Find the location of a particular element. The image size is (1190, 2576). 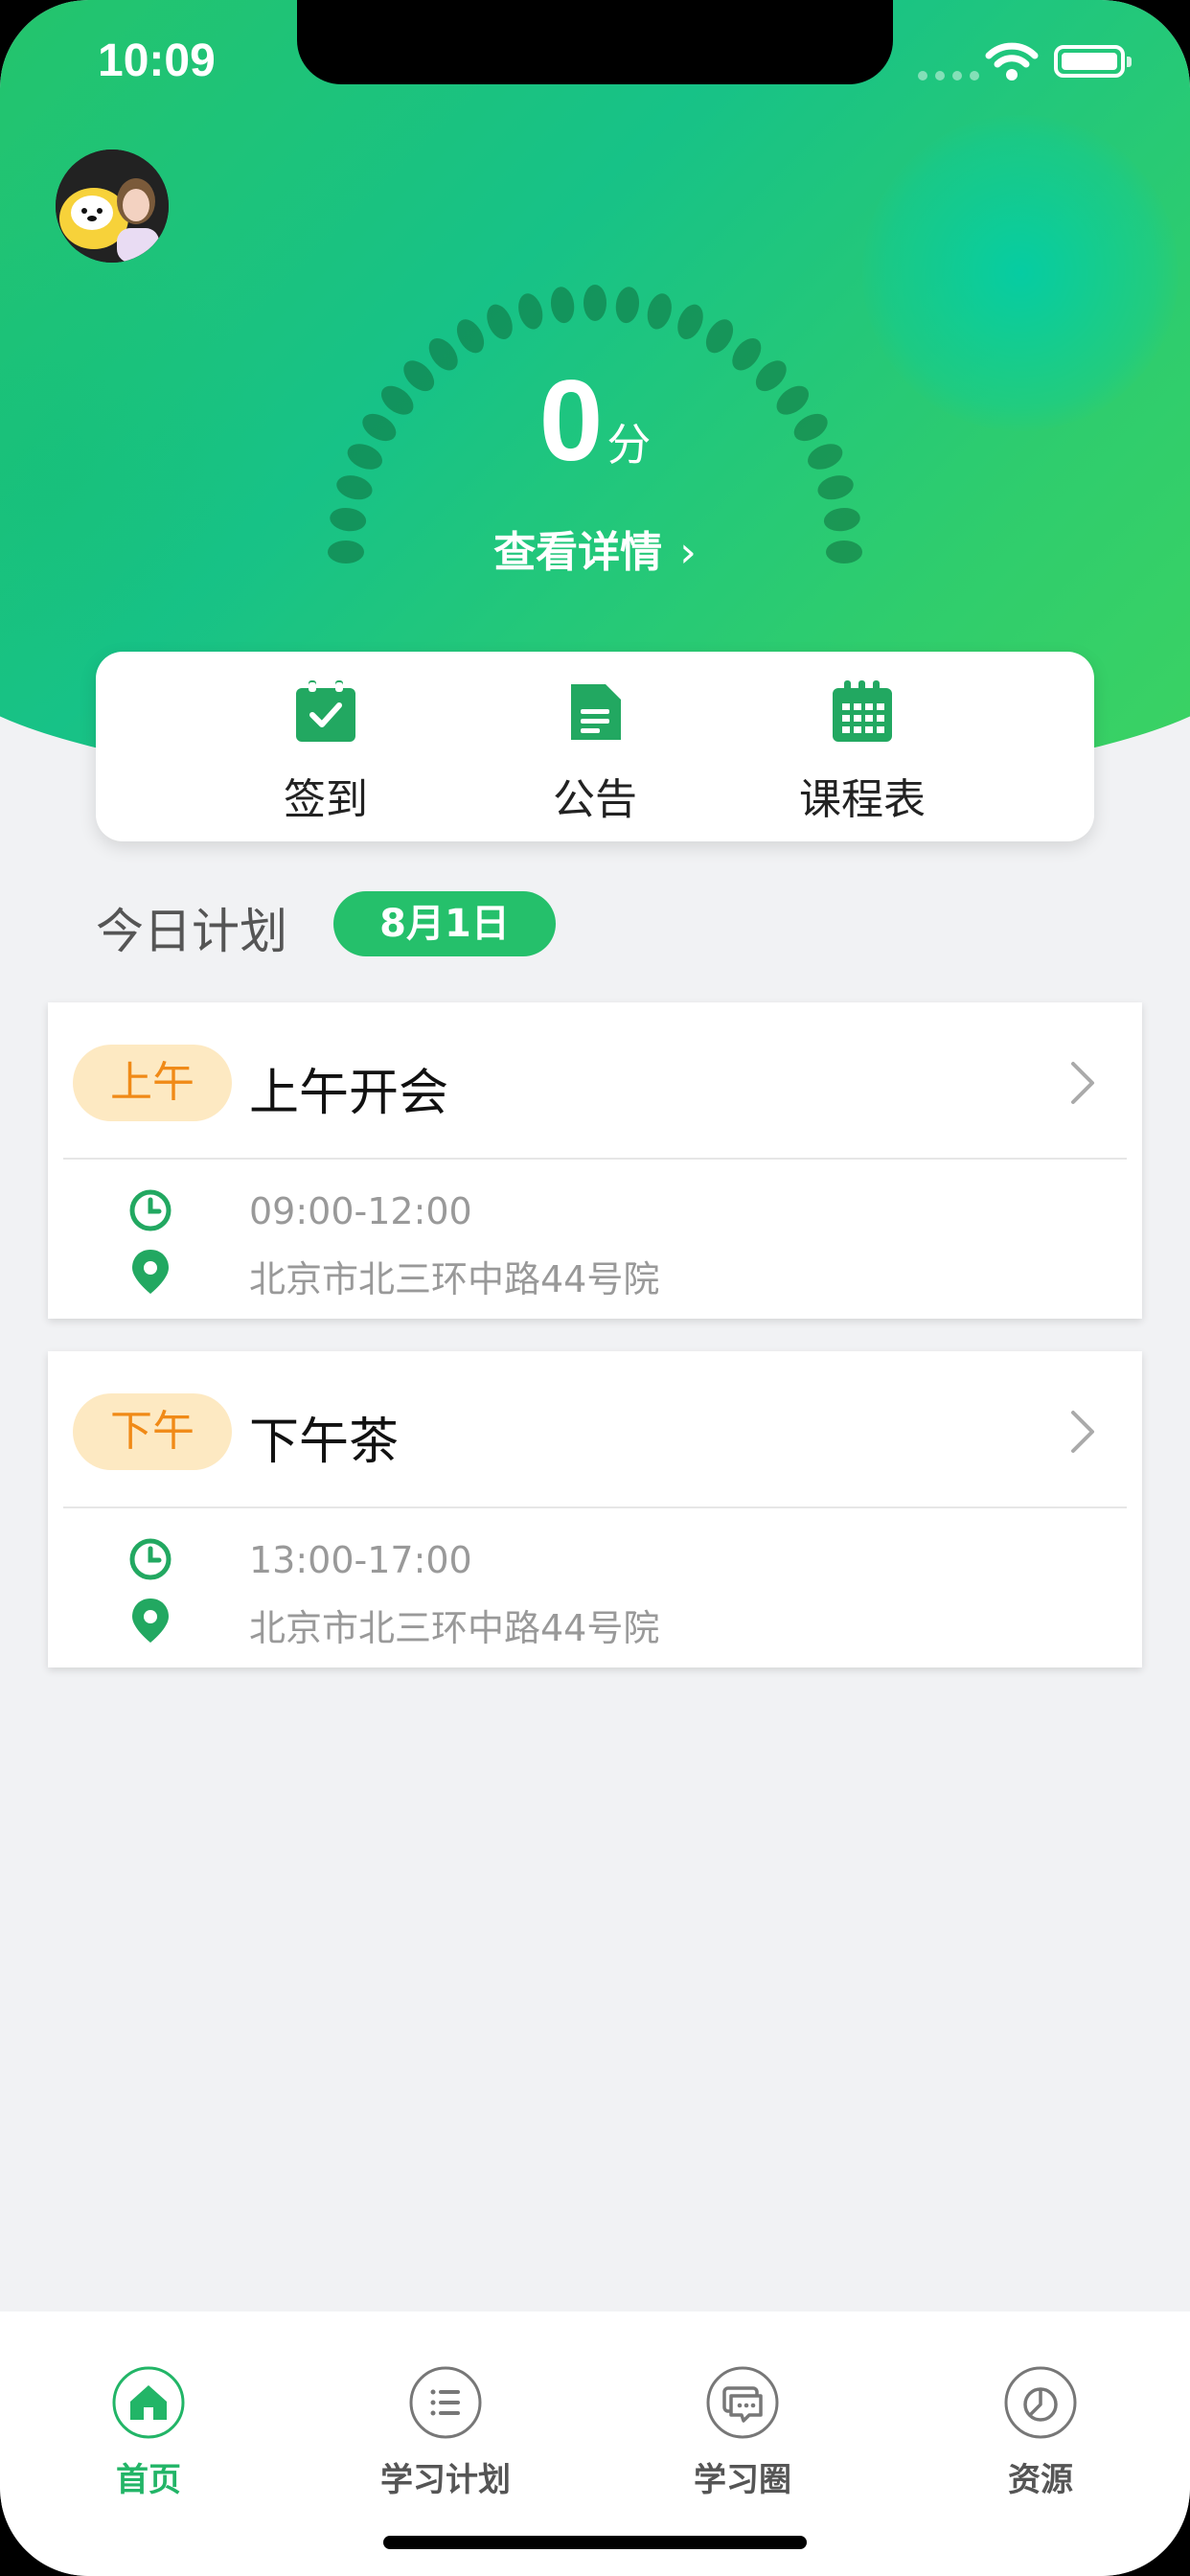

score-display: 0分 is located at coordinates (595, 421).